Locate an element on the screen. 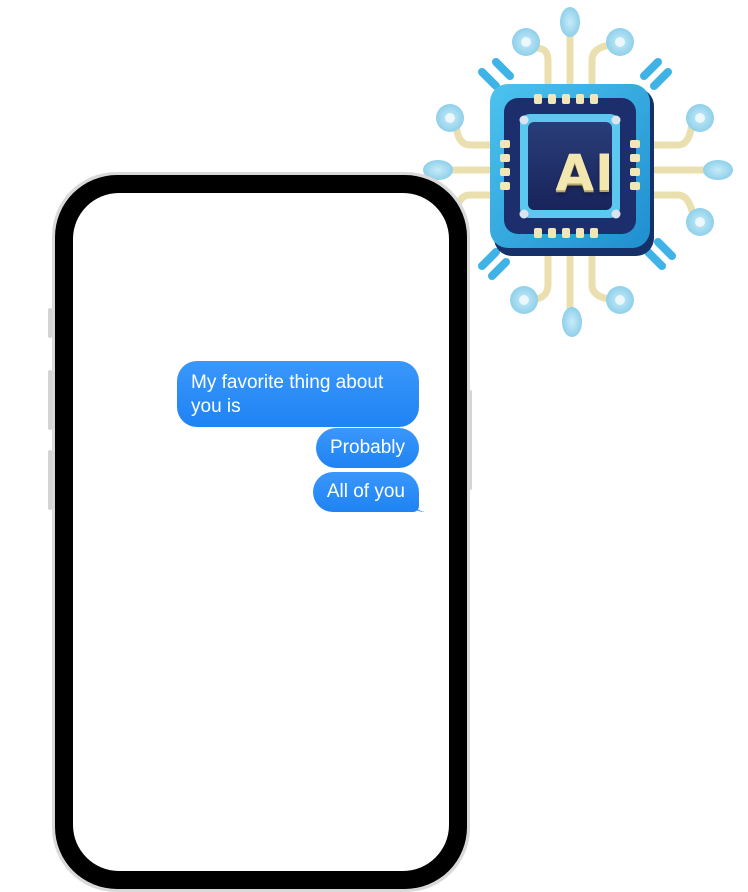 The height and width of the screenshot is (892, 748). ai-chip-label: AI is located at coordinates (585, 173).